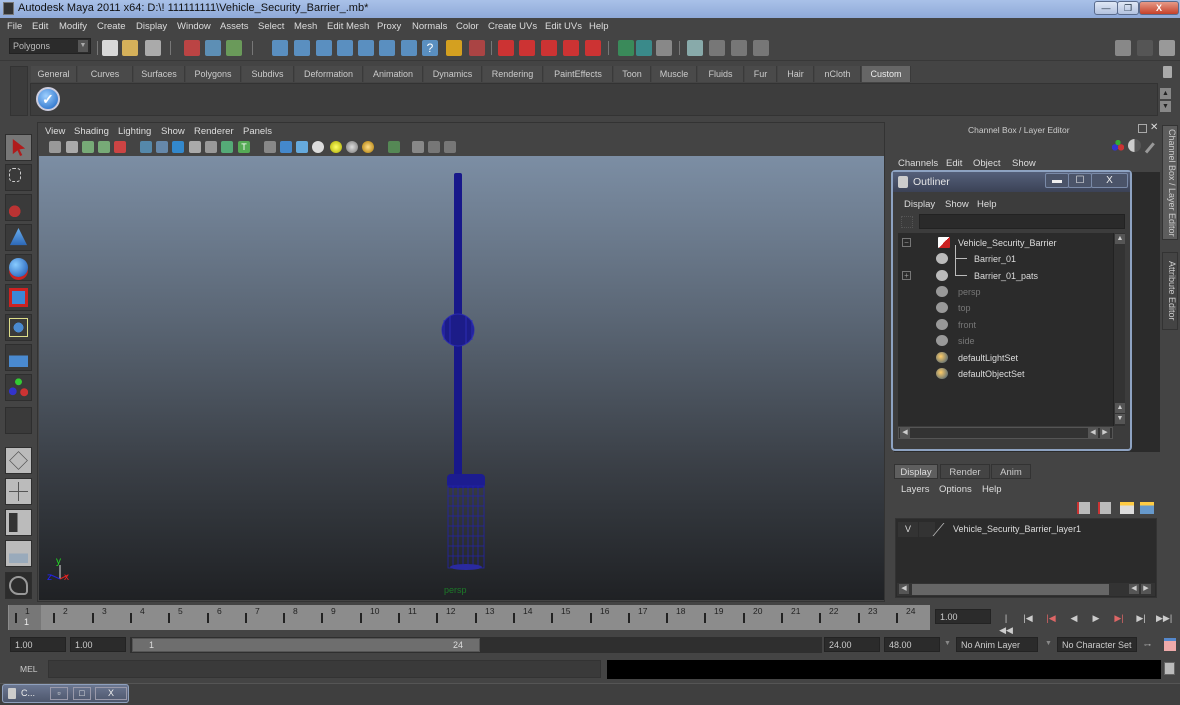  I want to click on expand-icon: +, so click(906, 275).